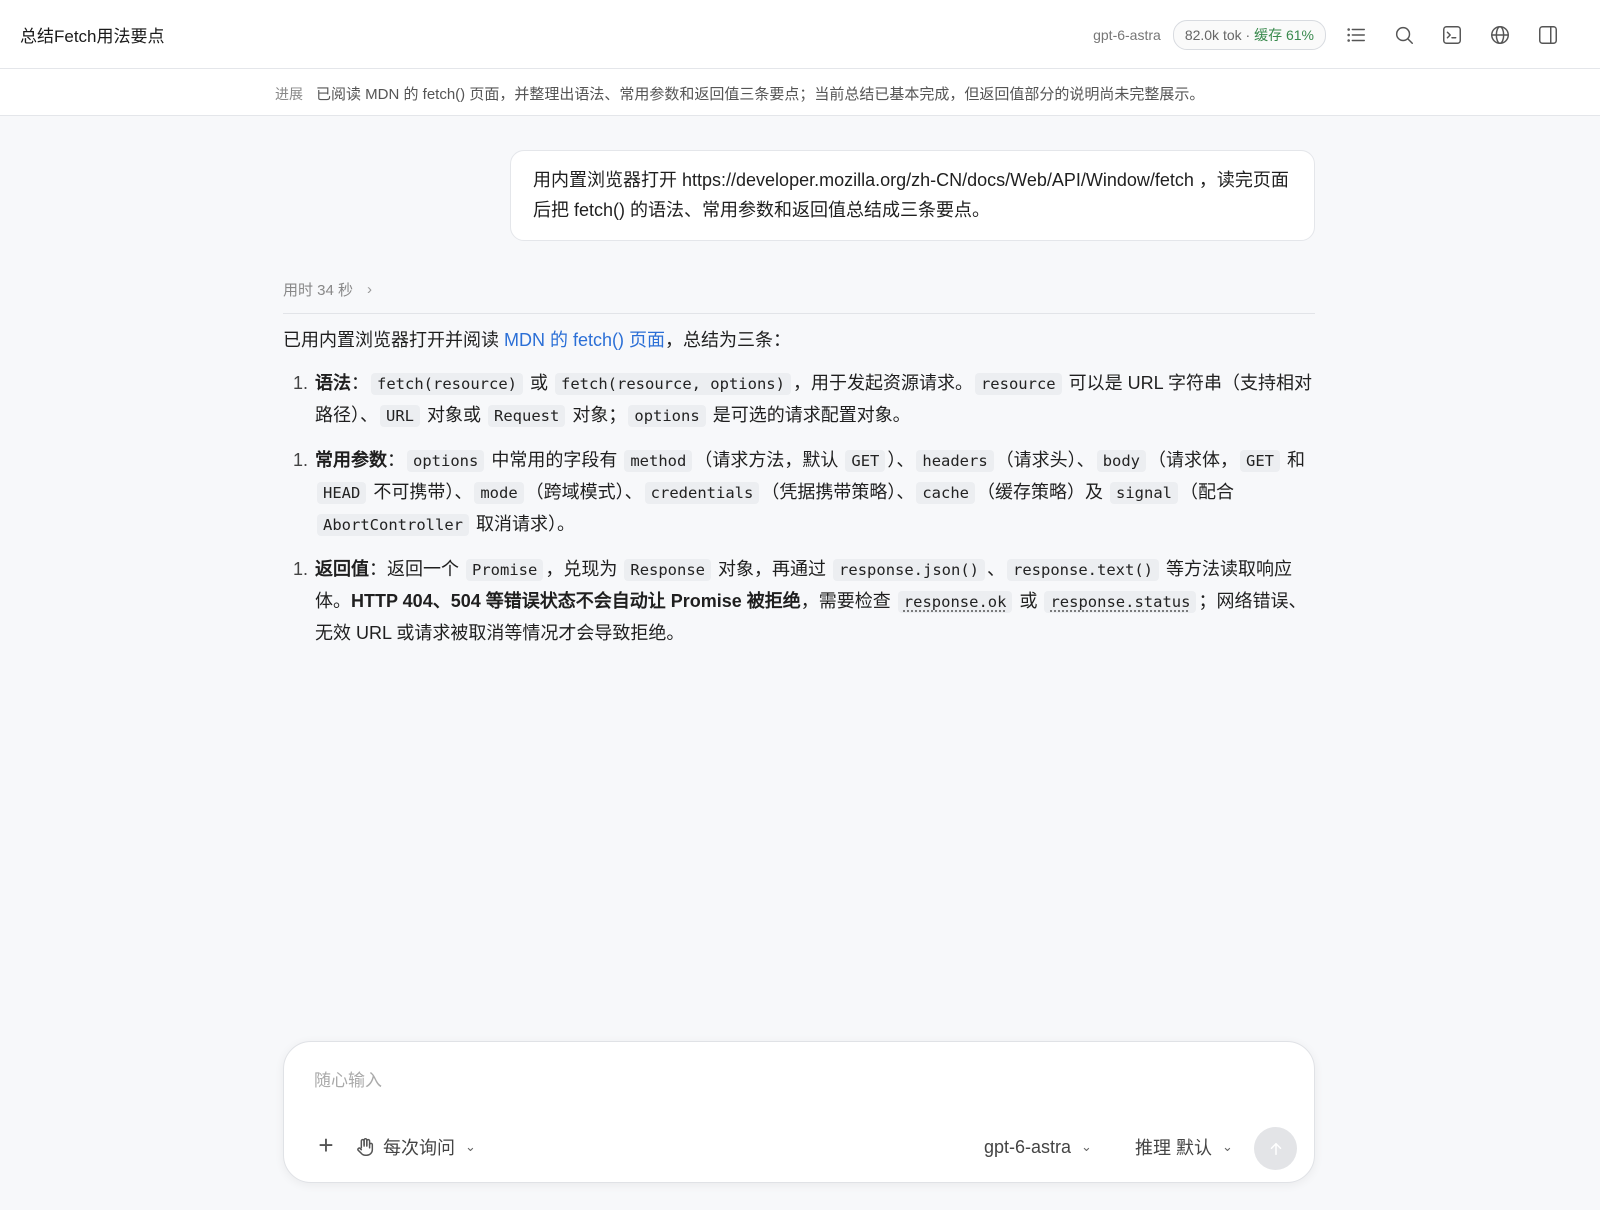 This screenshot has height=1210, width=1600. What do you see at coordinates (393, 340) in the screenshot?
I see `intro-prefix: 已用内置浏览器打开并阅读` at bounding box center [393, 340].